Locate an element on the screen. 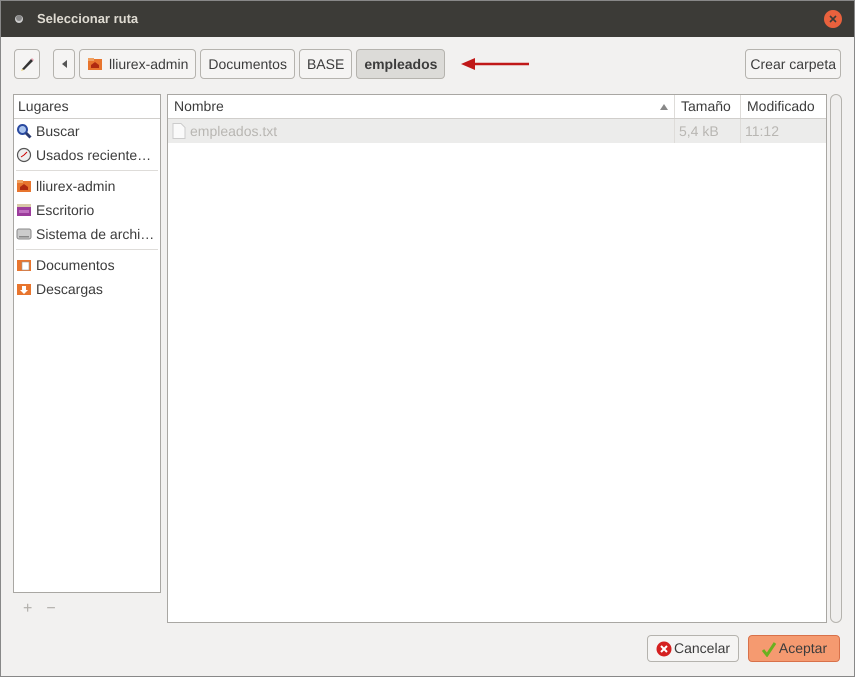  places-item: Buscar is located at coordinates (87, 131).